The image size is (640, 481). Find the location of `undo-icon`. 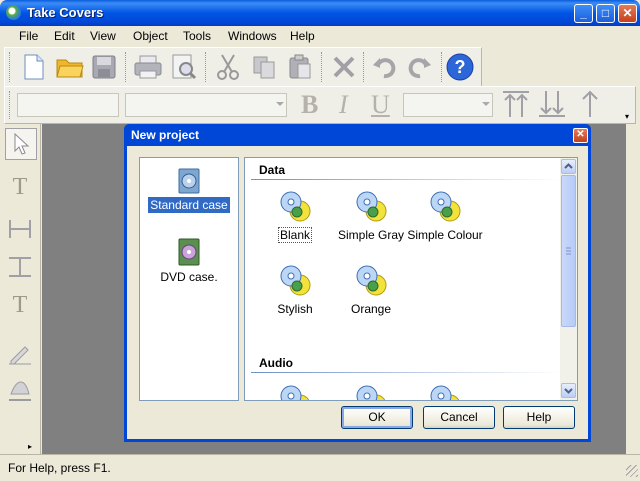

undo-icon is located at coordinates (384, 67).